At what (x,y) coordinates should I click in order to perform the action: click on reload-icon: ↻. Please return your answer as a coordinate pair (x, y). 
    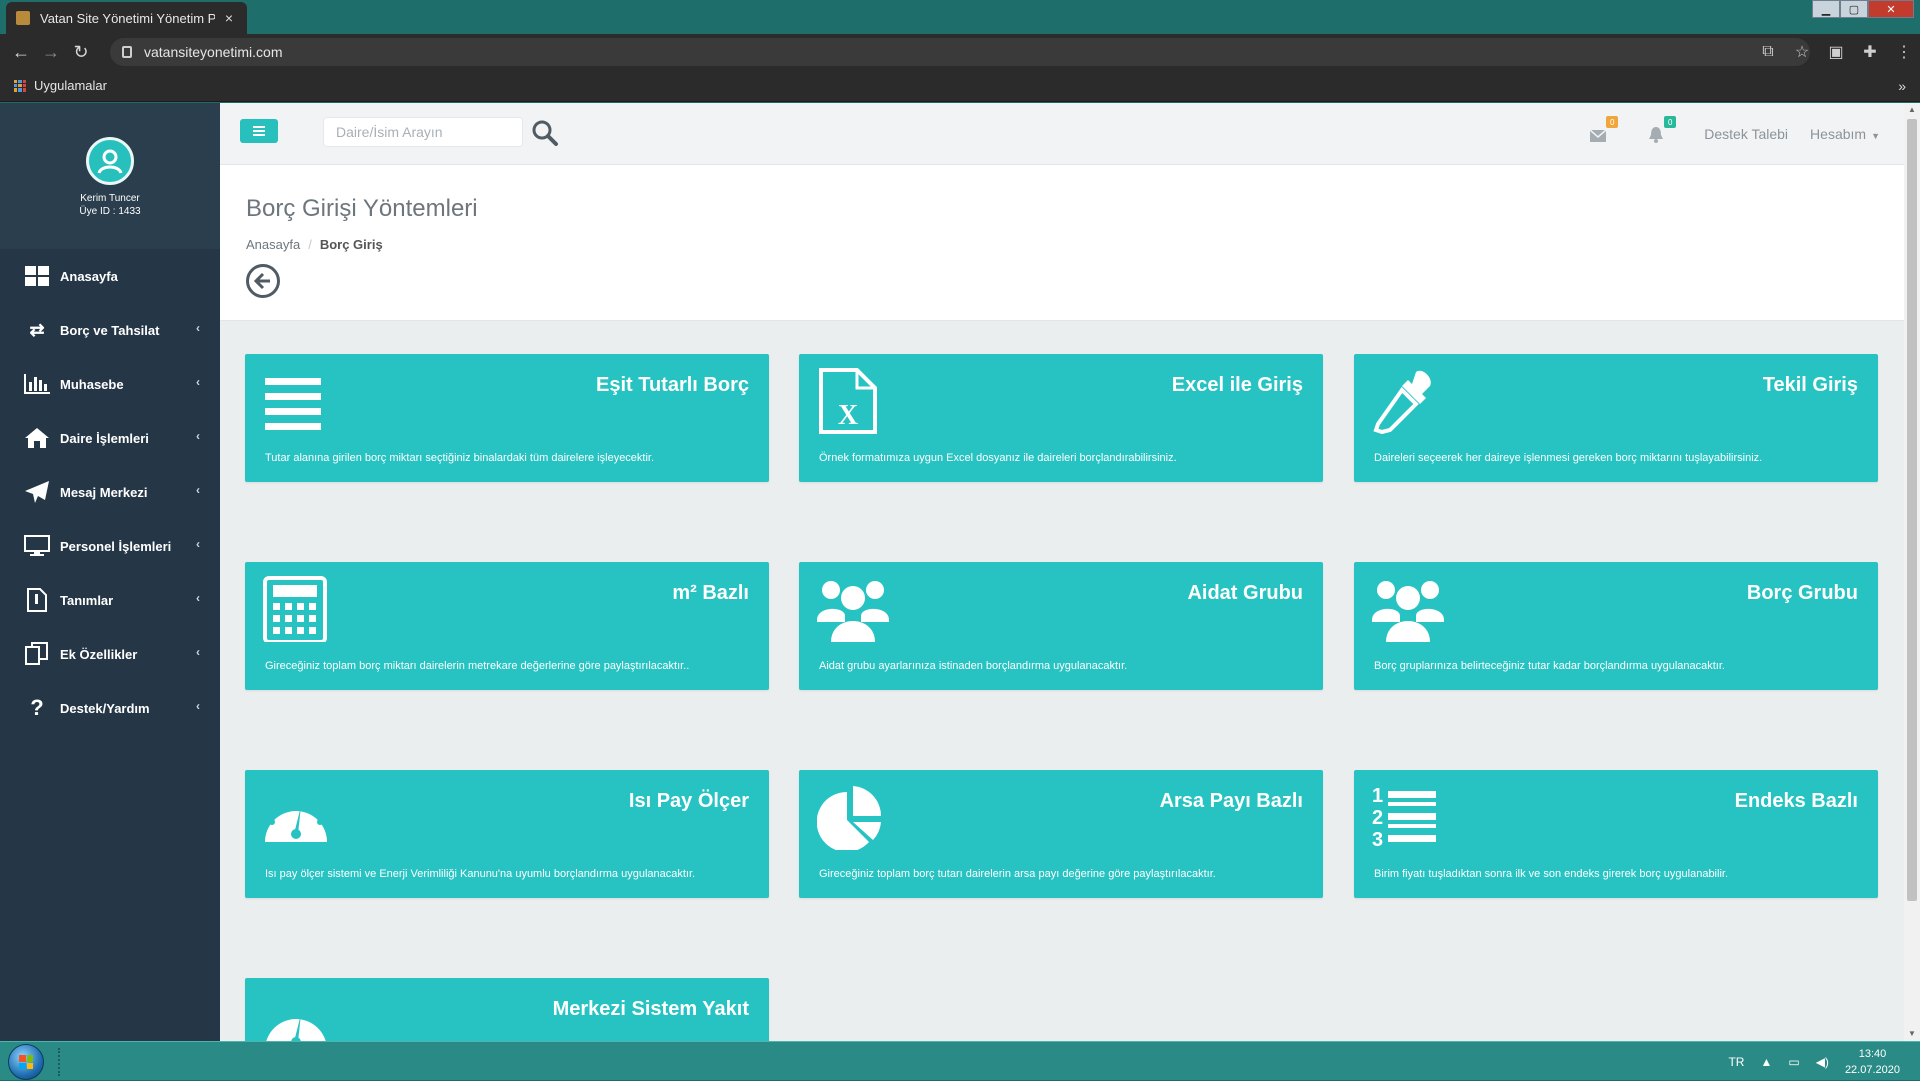
    Looking at the image, I should click on (81, 52).